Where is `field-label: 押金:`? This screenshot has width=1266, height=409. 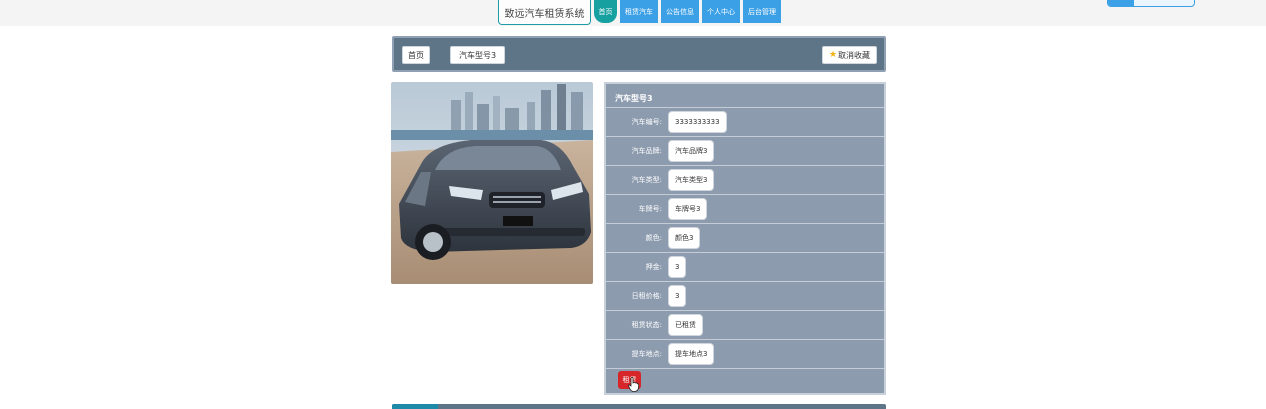
field-label: 押金: is located at coordinates (653, 267).